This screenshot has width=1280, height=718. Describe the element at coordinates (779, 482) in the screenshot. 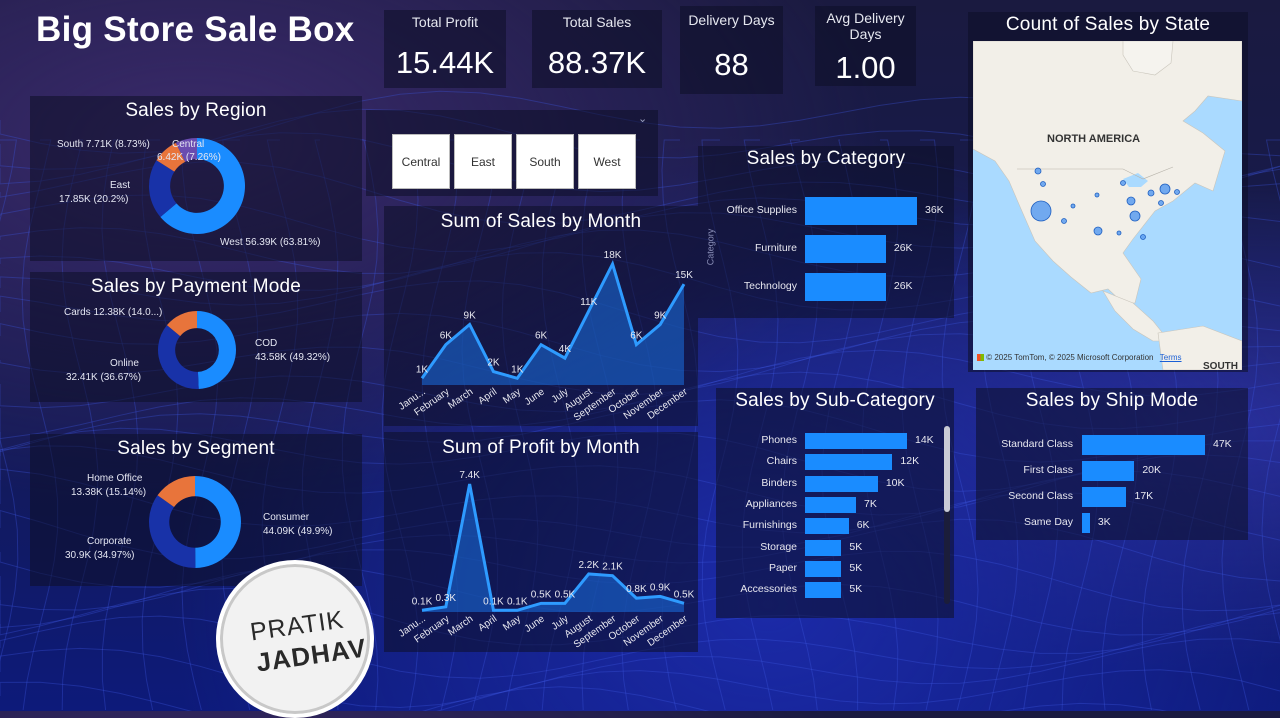

I see `bar-category-label: Binders` at that location.